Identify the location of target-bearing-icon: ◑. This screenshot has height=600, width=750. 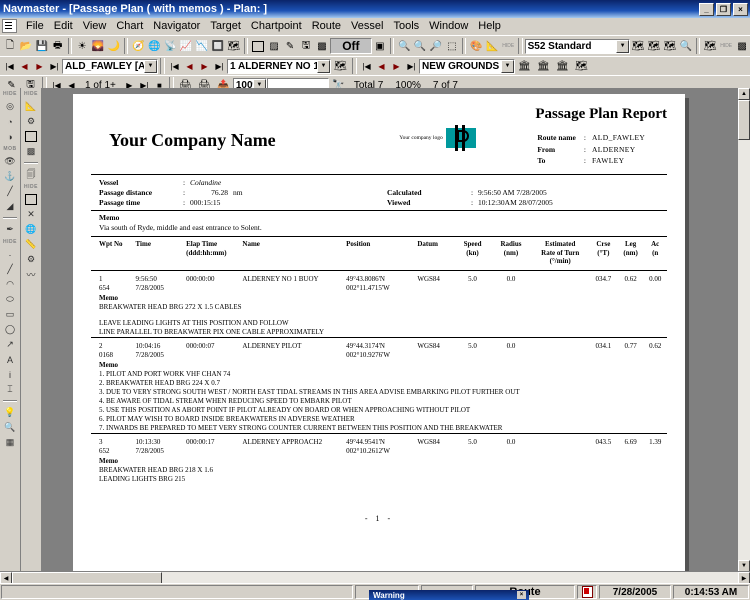
(10, 136).